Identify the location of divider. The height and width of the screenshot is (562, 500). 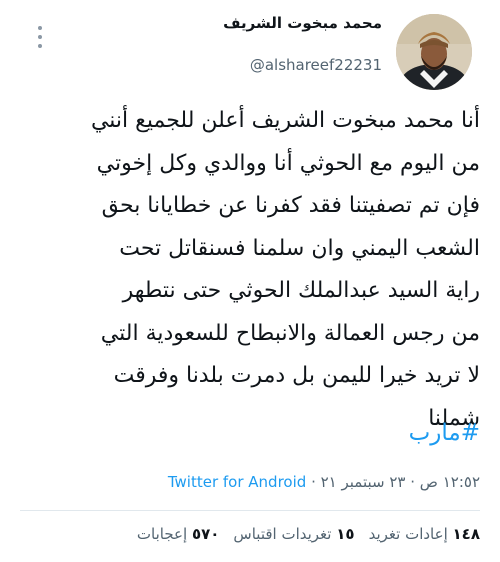
(250, 510).